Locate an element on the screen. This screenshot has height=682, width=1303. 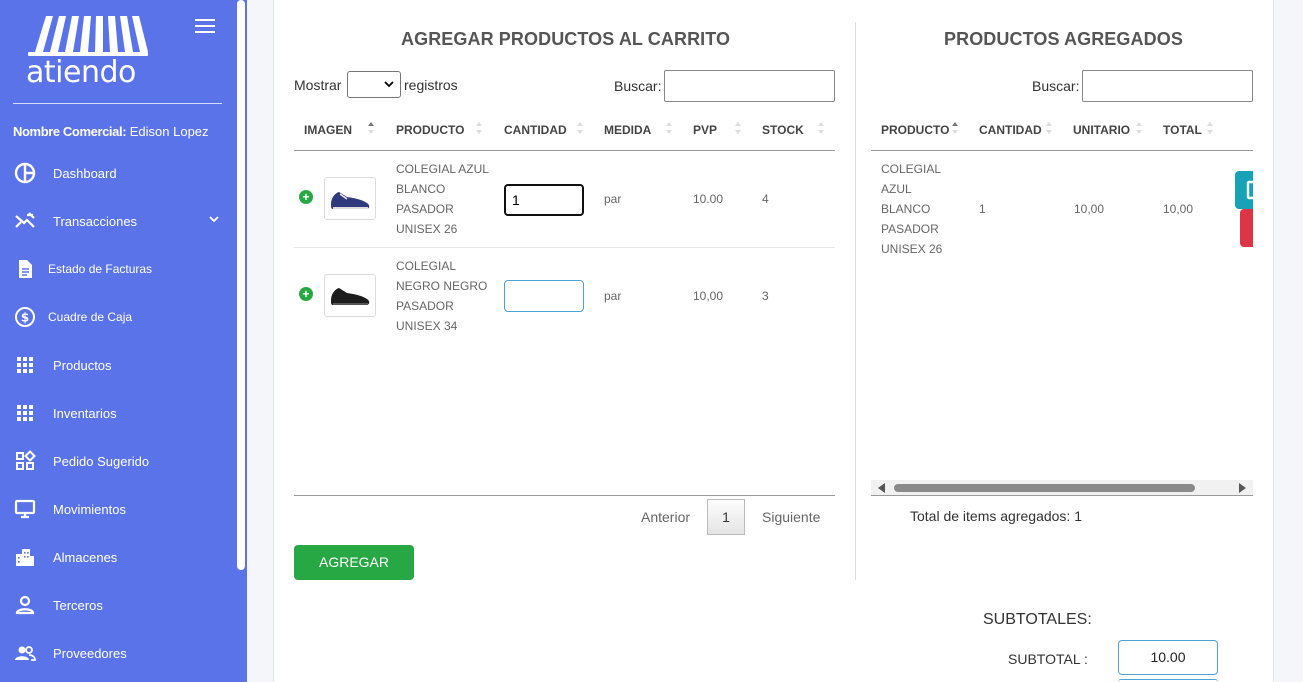
items-total-label: Total de items agregados: 1 is located at coordinates (996, 516).